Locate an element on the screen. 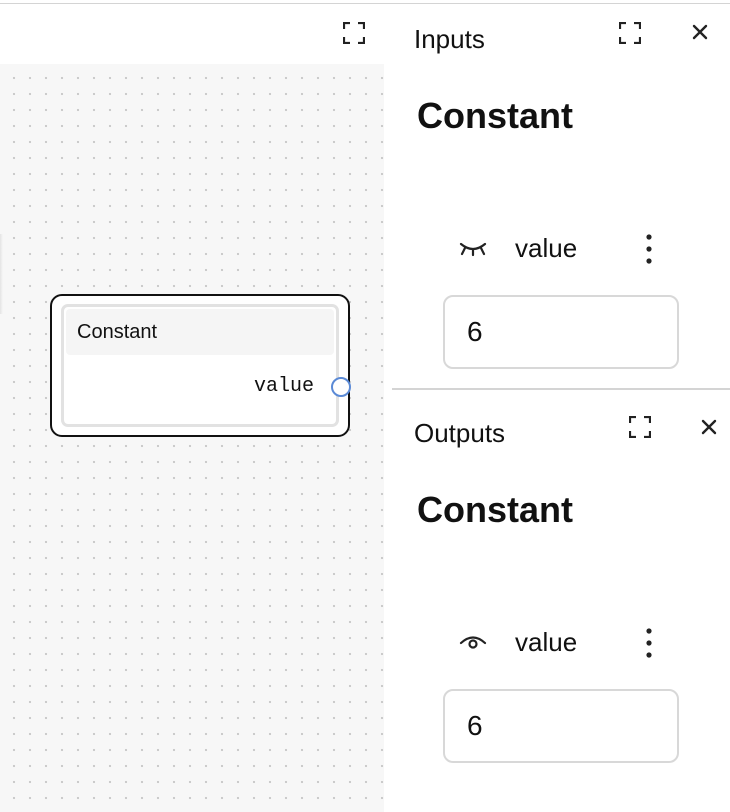  node-output-label: value is located at coordinates (283, 386).